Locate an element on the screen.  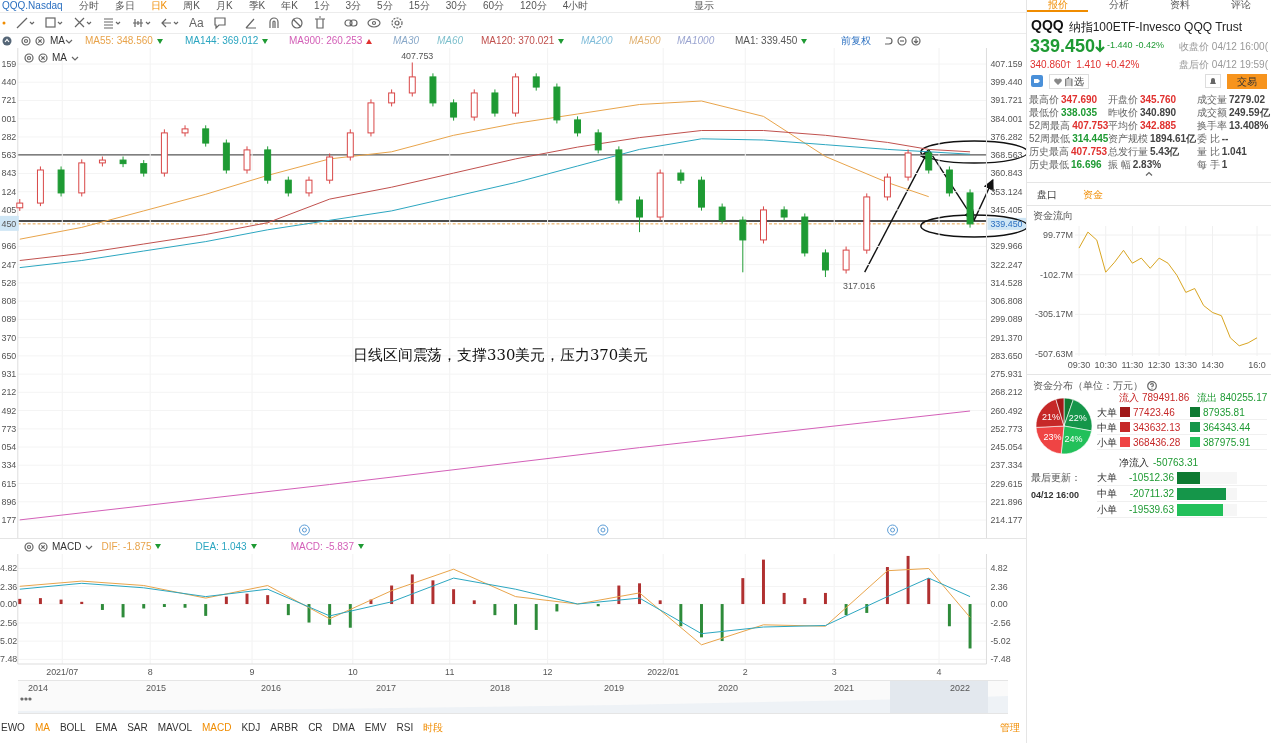
annotation-text: 日线区间震荡，支撑330美元，压力370美元 is located at coordinates (500, 354).